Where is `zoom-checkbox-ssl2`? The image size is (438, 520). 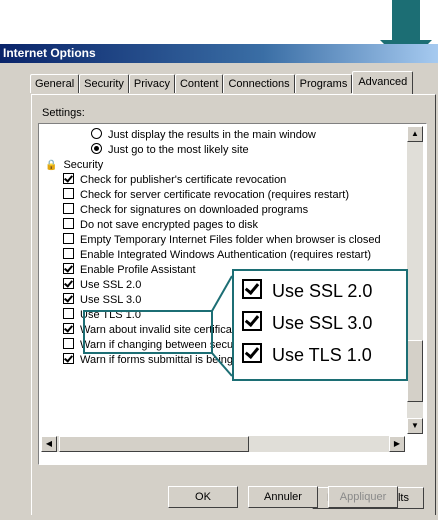 zoom-checkbox-ssl2 is located at coordinates (252, 289).